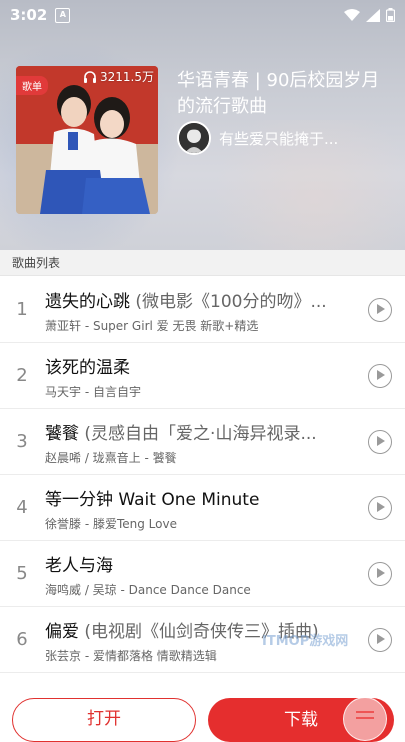 The image size is (405, 742). I want to click on song-title-main: 老人与海, so click(79, 566).